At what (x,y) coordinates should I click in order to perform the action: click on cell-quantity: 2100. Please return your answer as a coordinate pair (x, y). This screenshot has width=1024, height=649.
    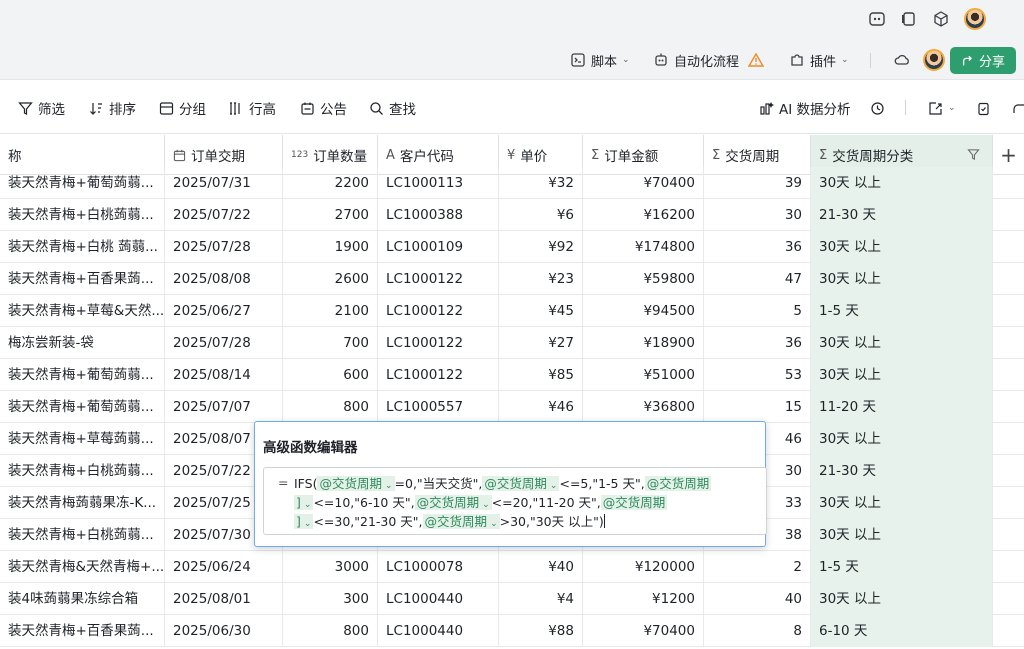
    Looking at the image, I should click on (330, 311).